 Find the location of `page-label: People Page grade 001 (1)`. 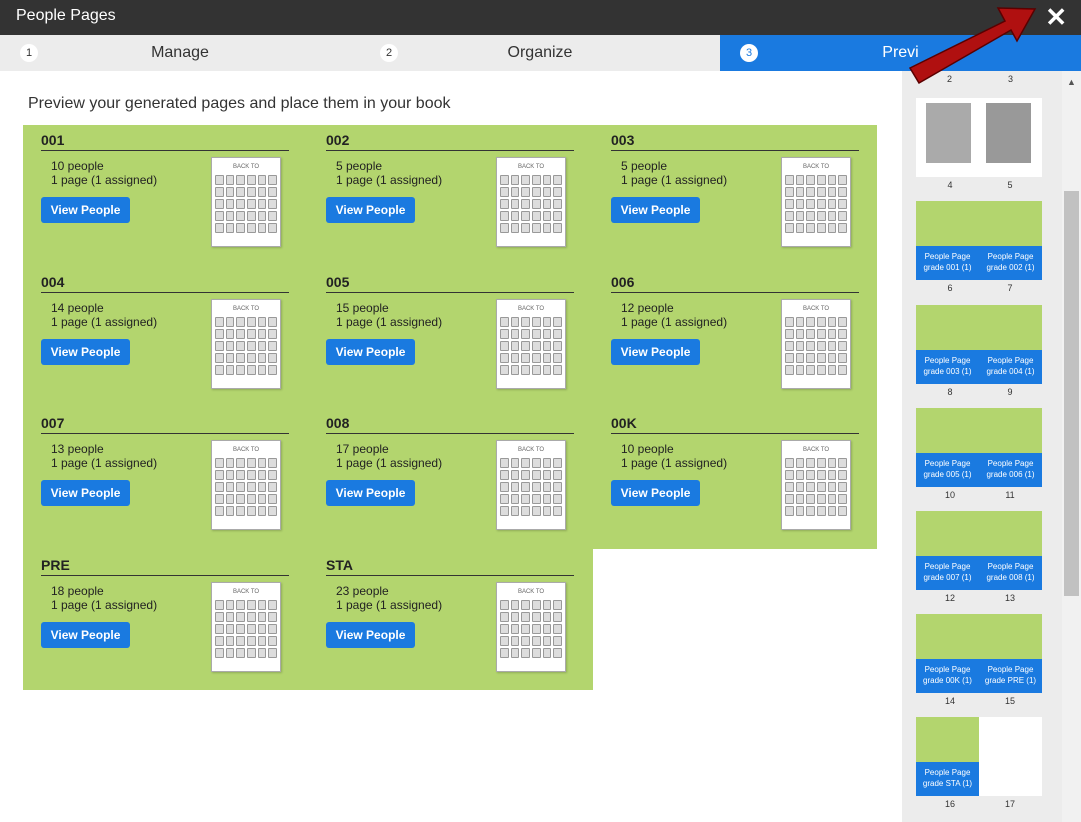

page-label: People Page grade 001 (1) is located at coordinates (947, 263).